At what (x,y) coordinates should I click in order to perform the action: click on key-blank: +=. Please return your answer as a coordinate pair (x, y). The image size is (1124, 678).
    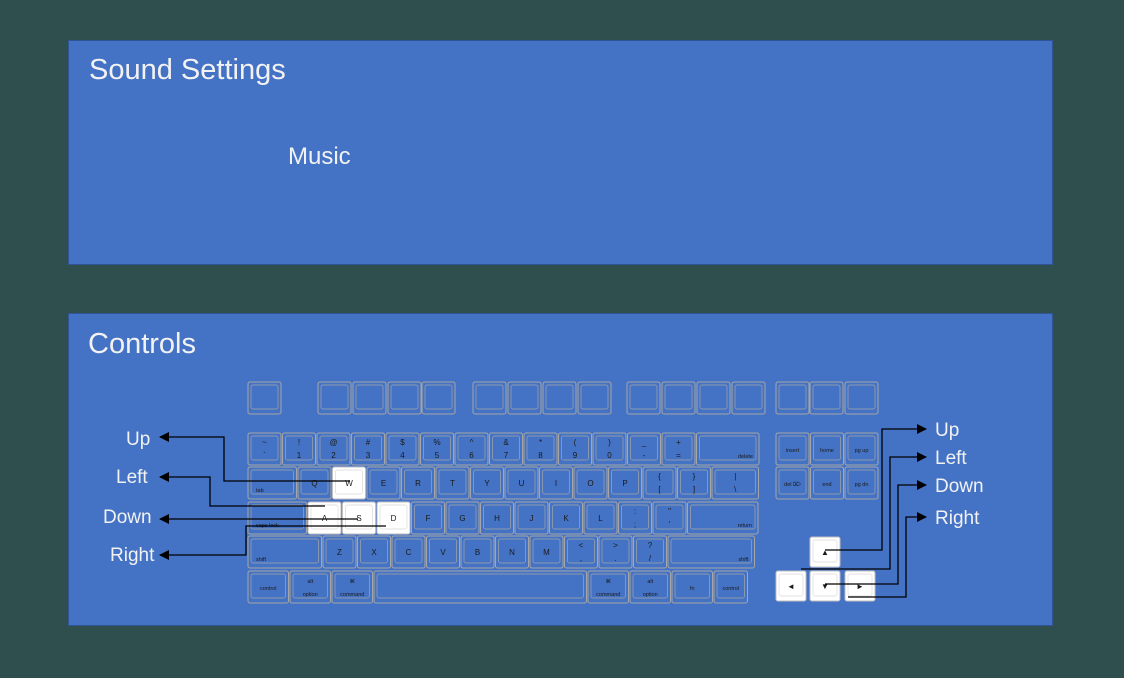
    Looking at the image, I should click on (678, 449).